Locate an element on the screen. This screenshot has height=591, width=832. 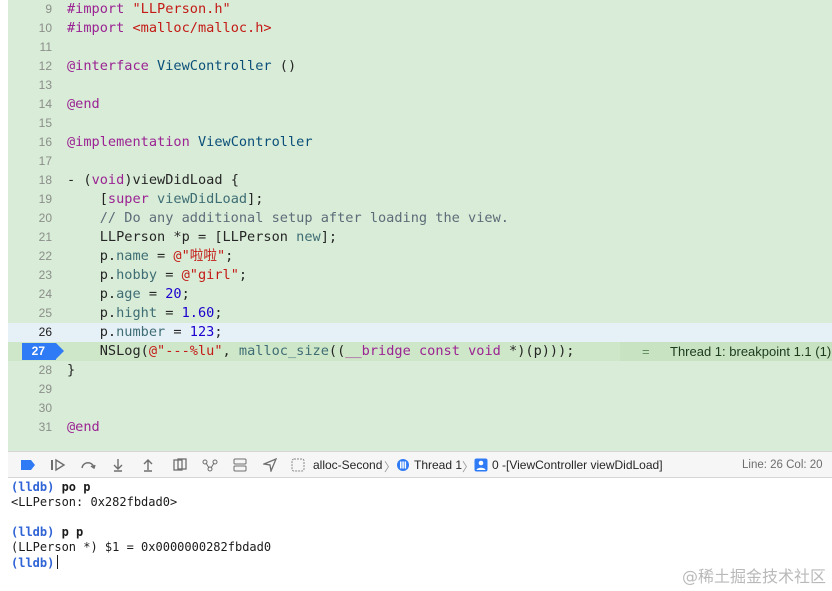
code-line: 15 is located at coordinates (420, 123).